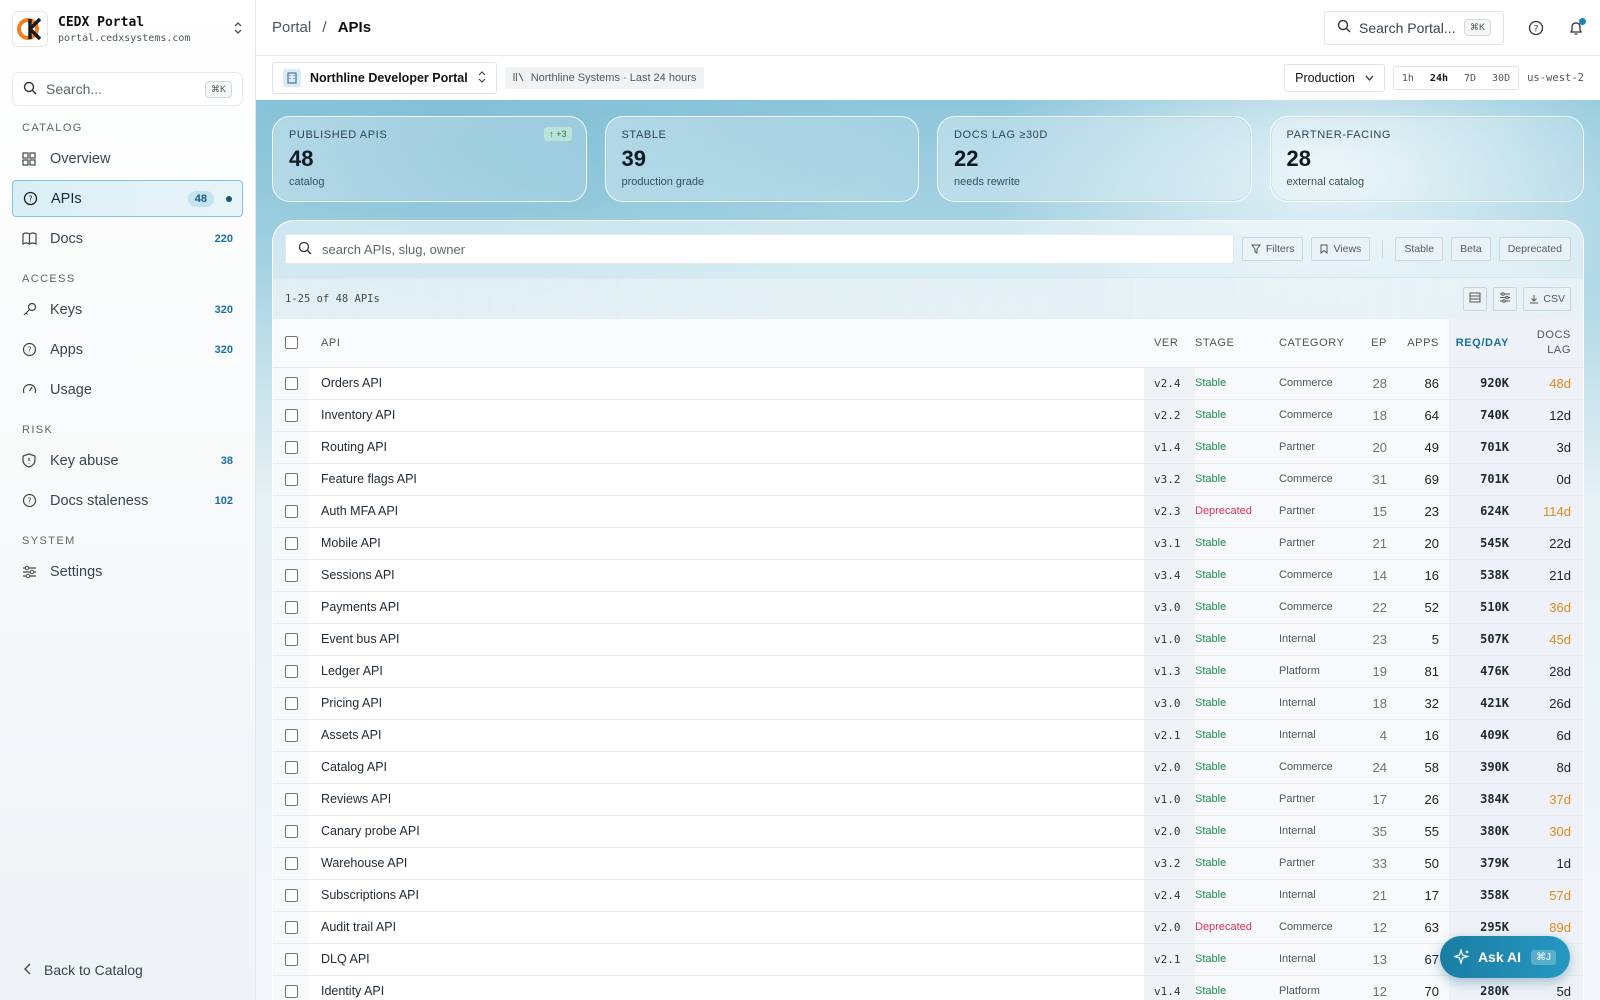 This screenshot has height=1000, width=1600. I want to click on chip-beta: Beta, so click(1471, 249).